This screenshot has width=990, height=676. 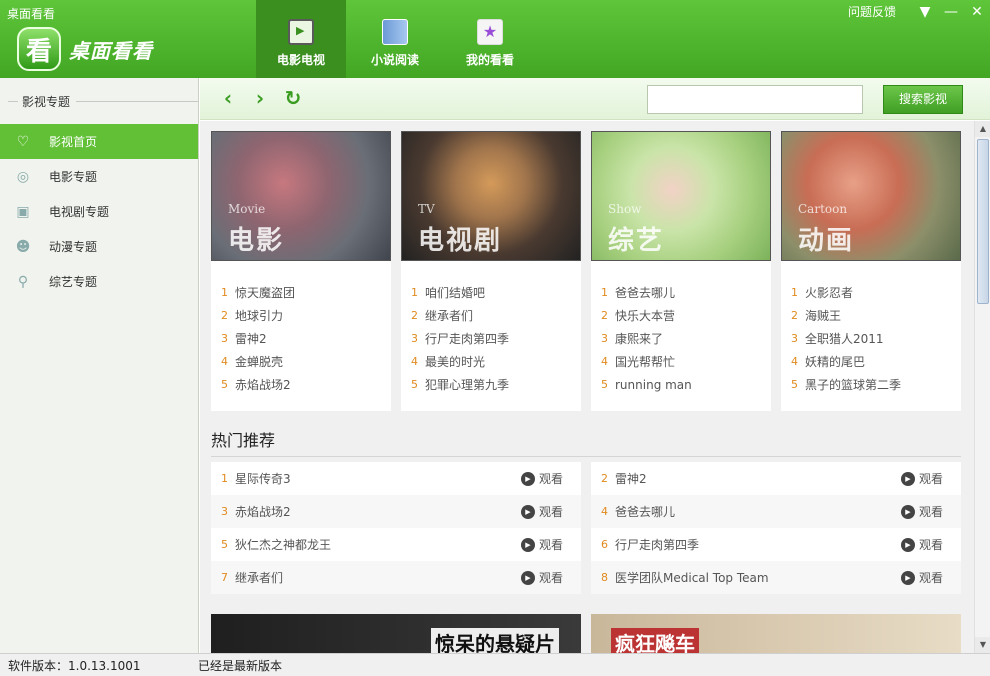 I want to click on item-title: 赤焰战场2, so click(x=263, y=385).